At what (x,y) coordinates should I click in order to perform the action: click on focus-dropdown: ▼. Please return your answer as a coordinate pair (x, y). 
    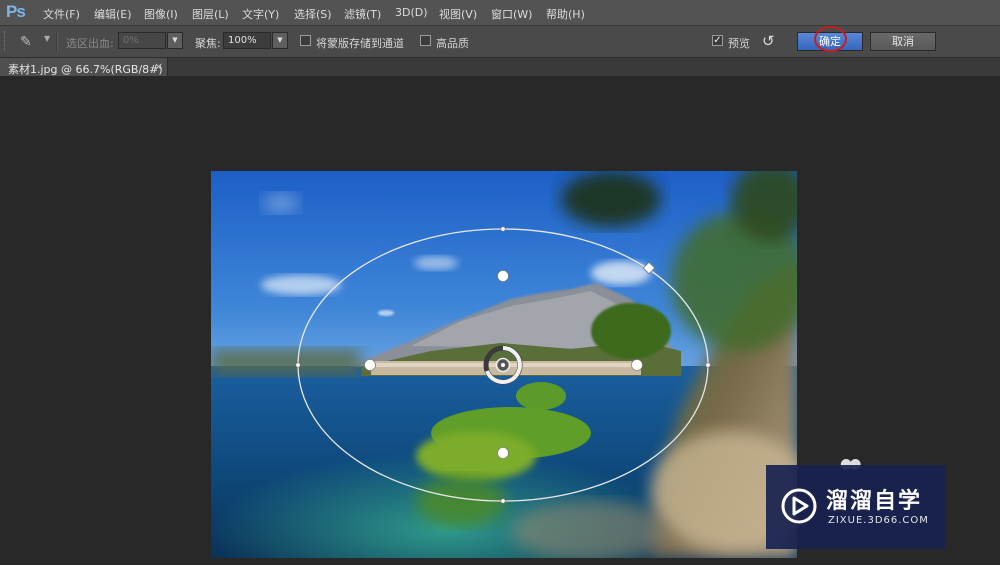
    Looking at the image, I should click on (280, 40).